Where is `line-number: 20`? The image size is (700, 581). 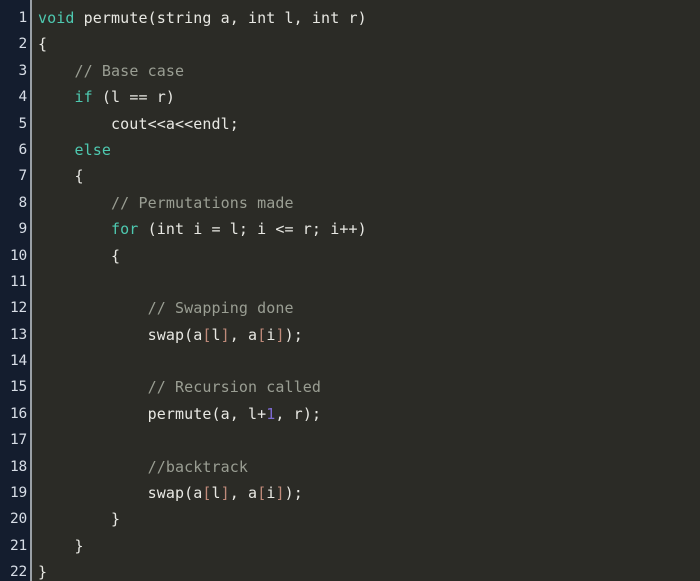 line-number: 20 is located at coordinates (18, 519).